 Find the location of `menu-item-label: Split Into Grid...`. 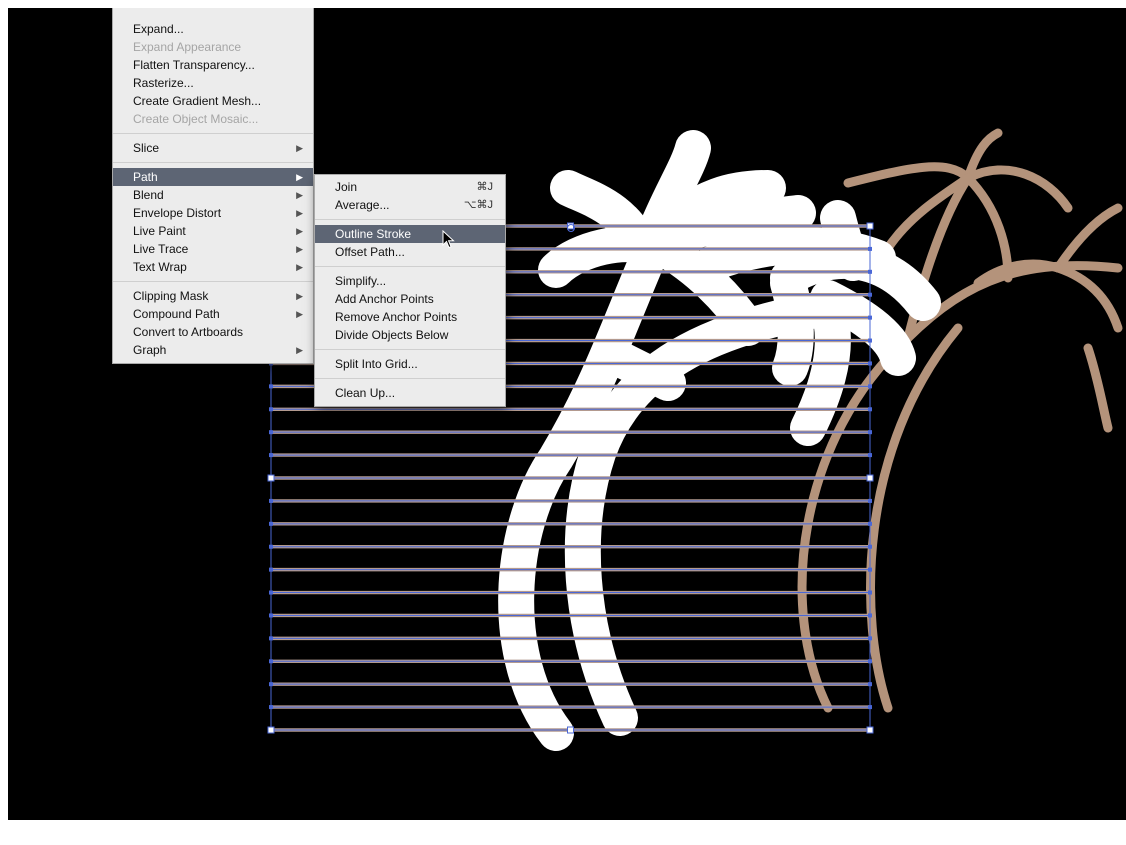

menu-item-label: Split Into Grid... is located at coordinates (376, 364).